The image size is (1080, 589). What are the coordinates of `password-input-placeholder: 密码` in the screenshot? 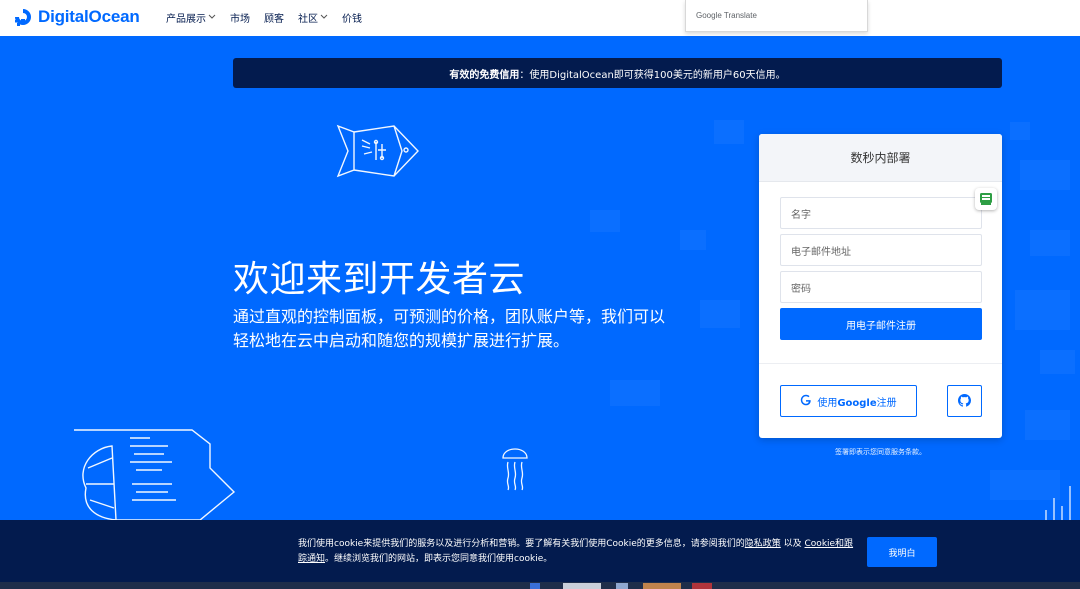 It's located at (801, 289).